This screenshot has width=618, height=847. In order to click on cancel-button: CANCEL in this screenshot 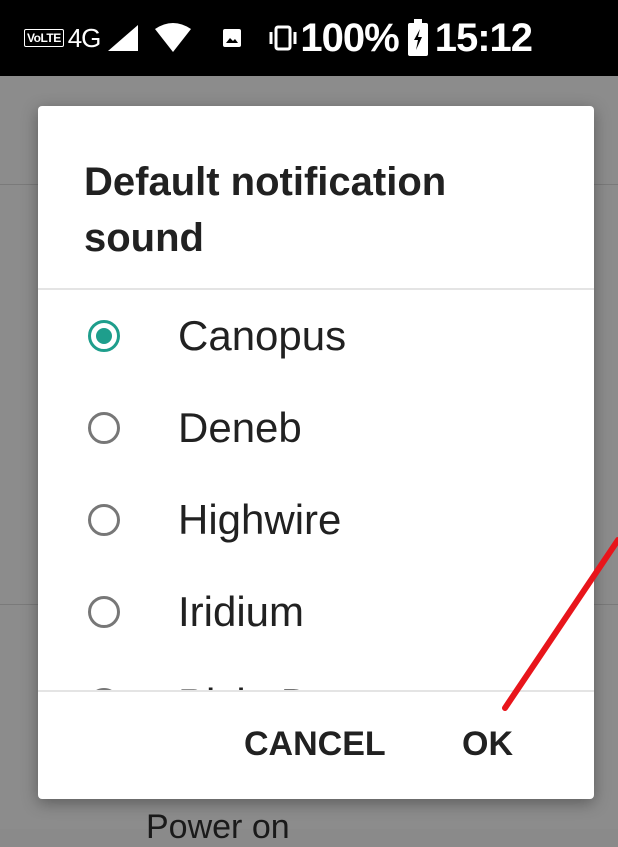, I will do `click(315, 744)`.